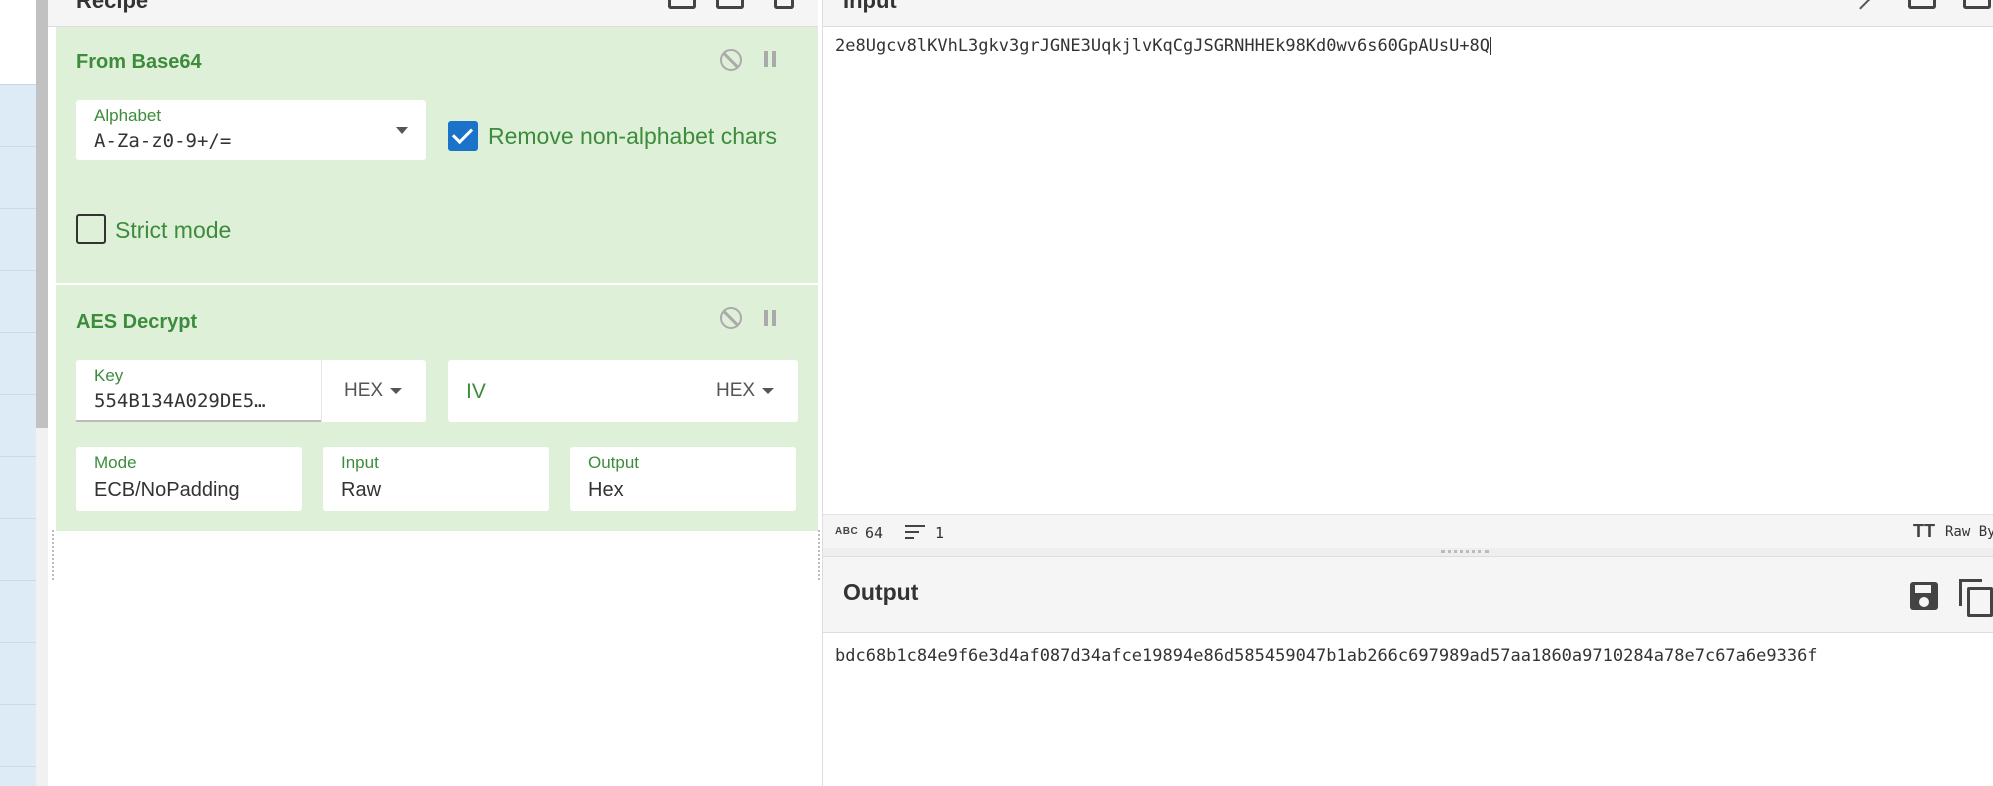  Describe the element at coordinates (683, 479) in the screenshot. I see `output-format-select: Output Hex` at that location.